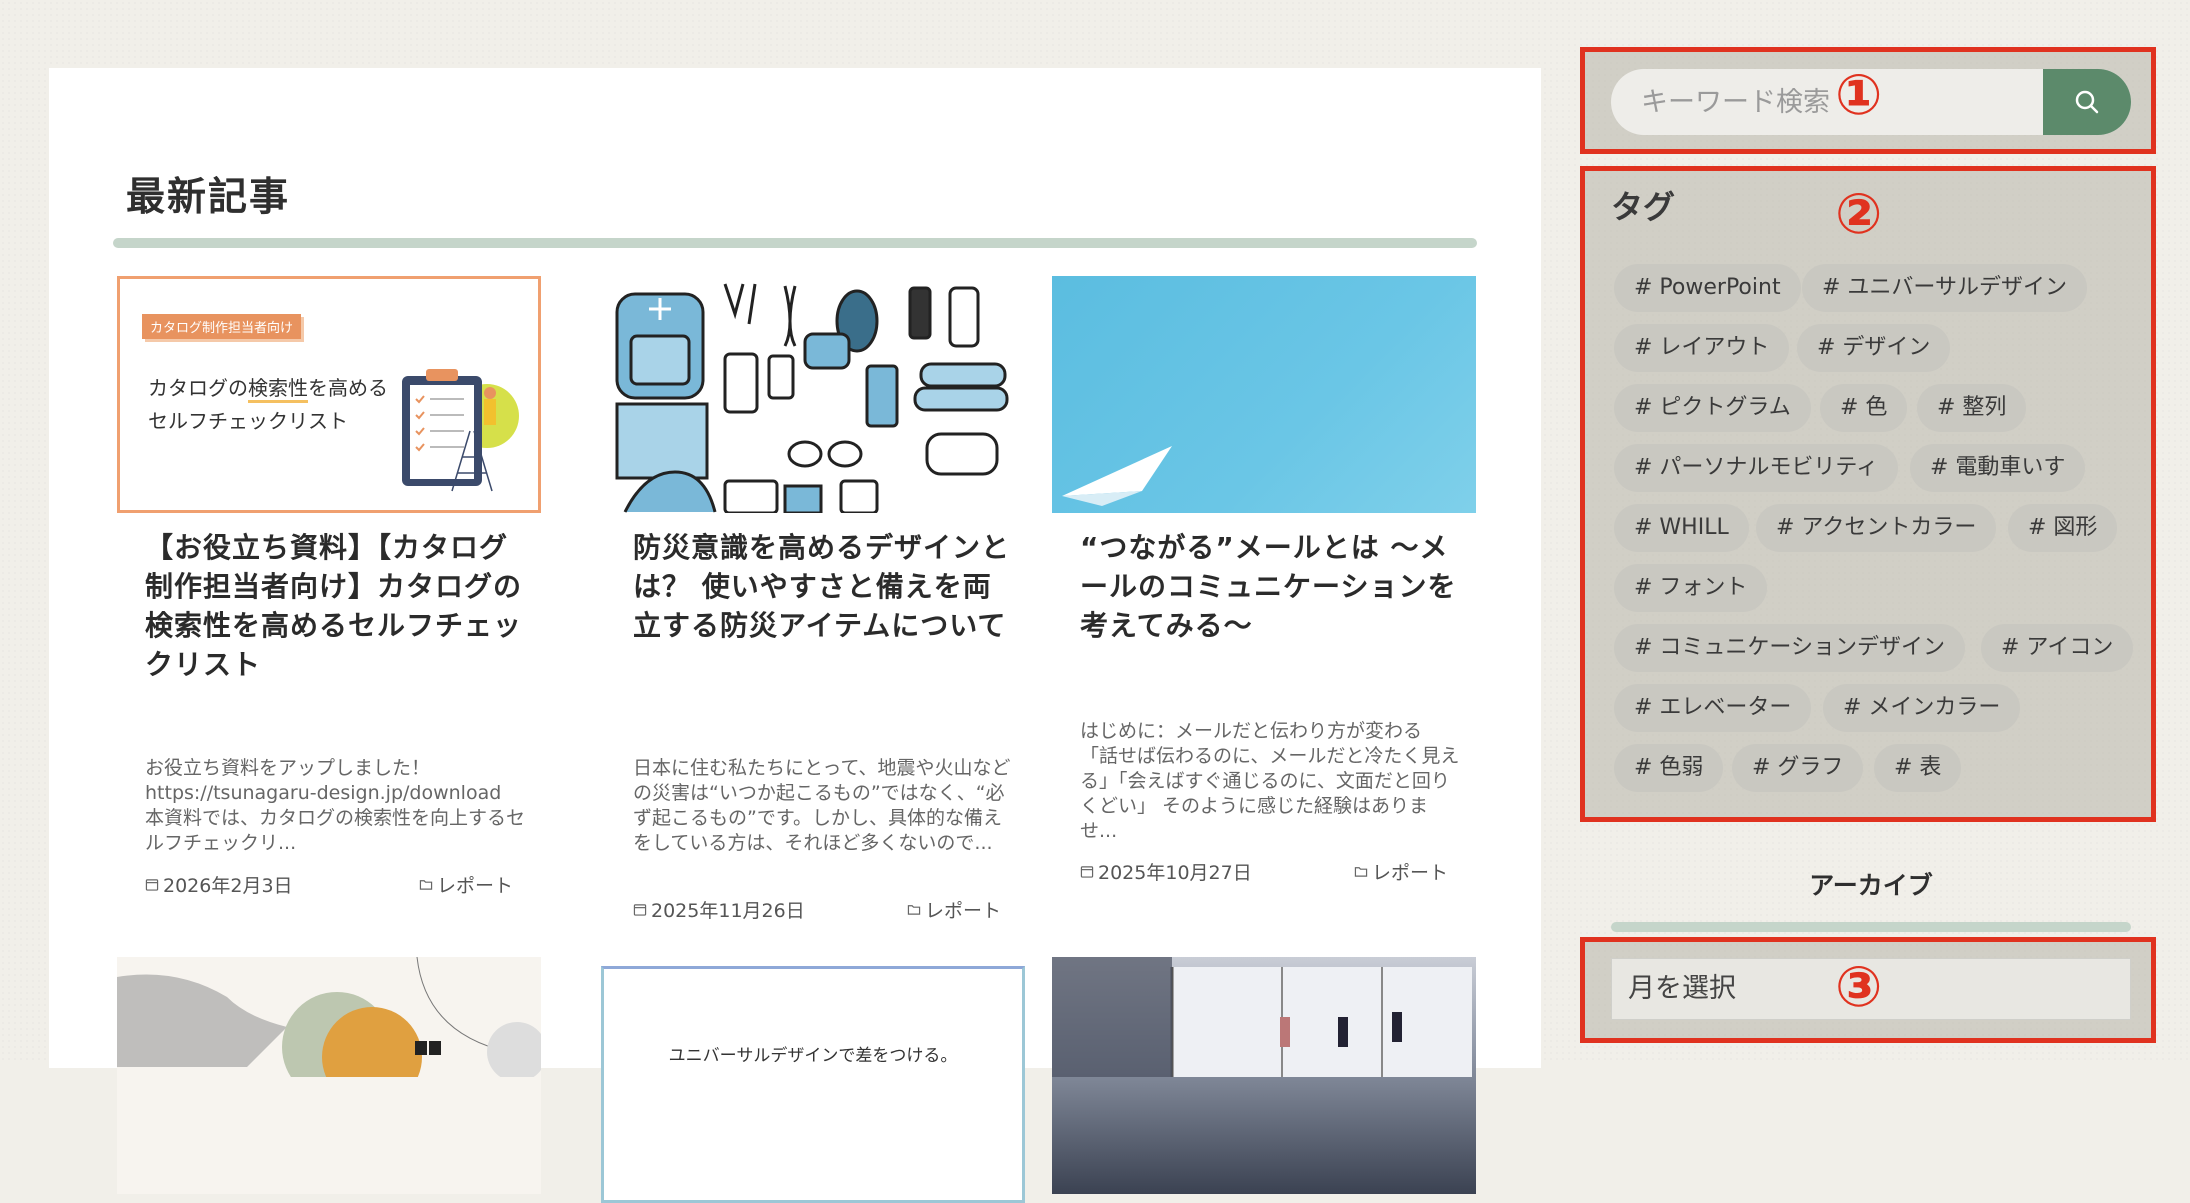 Image resolution: width=2190 pixels, height=1203 pixels. Describe the element at coordinates (1871, 885) in the screenshot. I see `archive-title: アーカイブ` at that location.